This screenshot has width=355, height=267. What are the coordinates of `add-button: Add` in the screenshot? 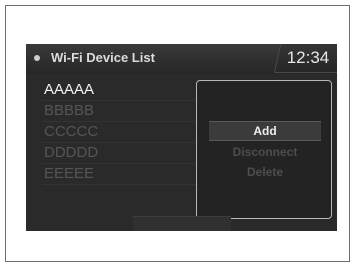 It's located at (265, 131).